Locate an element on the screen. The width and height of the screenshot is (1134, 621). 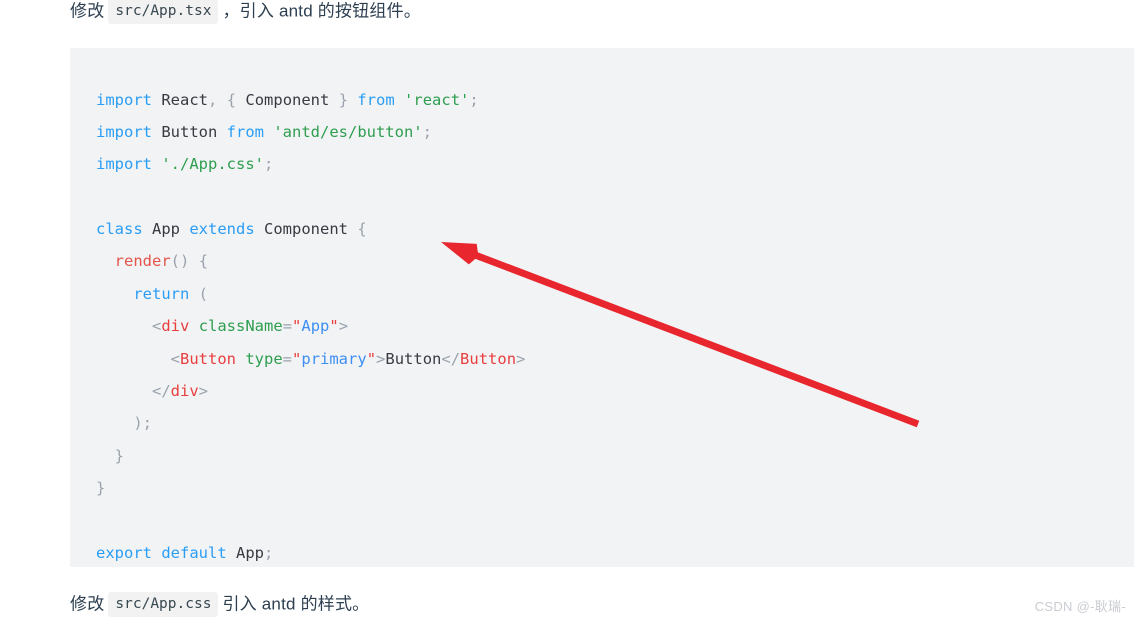
code-line: <div className="App"> is located at coordinates (615, 326).